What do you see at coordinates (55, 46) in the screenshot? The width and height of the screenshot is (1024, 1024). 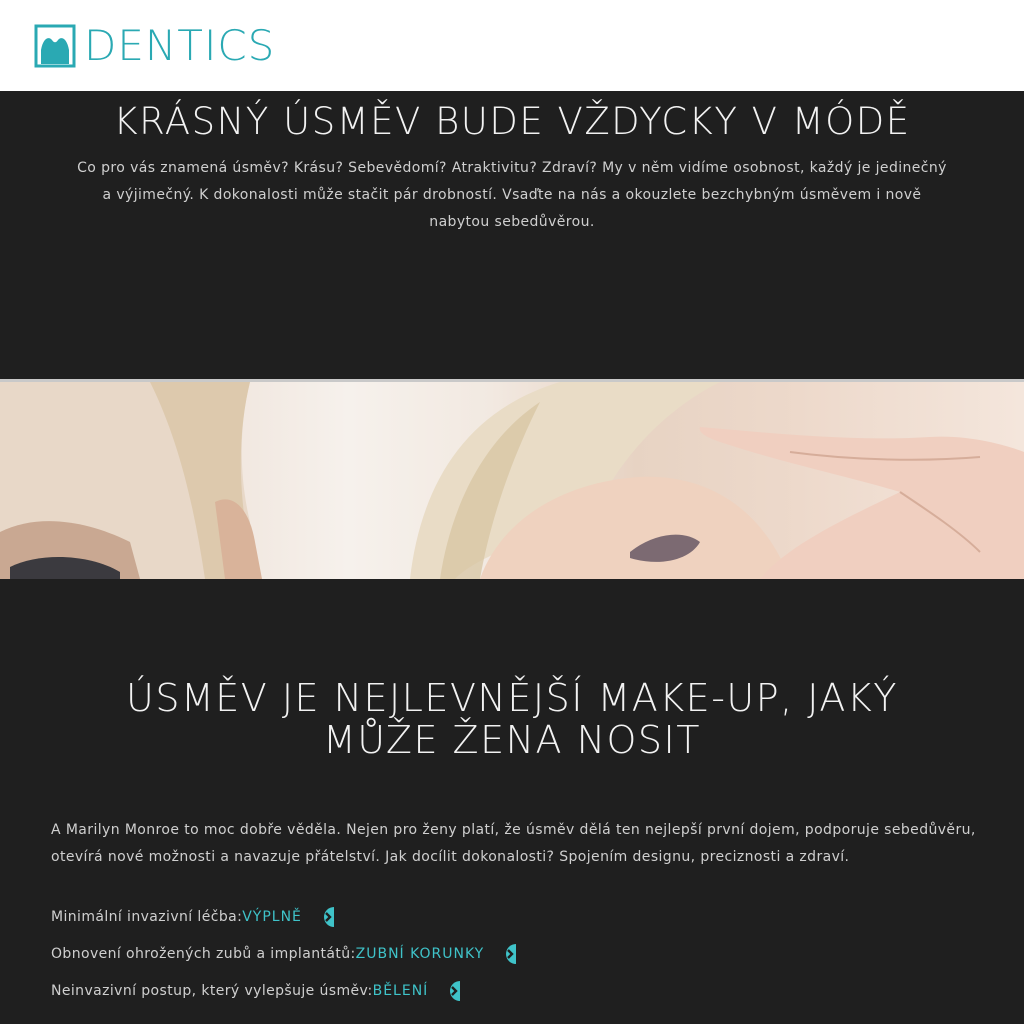 I see `tooth-logo-icon` at bounding box center [55, 46].